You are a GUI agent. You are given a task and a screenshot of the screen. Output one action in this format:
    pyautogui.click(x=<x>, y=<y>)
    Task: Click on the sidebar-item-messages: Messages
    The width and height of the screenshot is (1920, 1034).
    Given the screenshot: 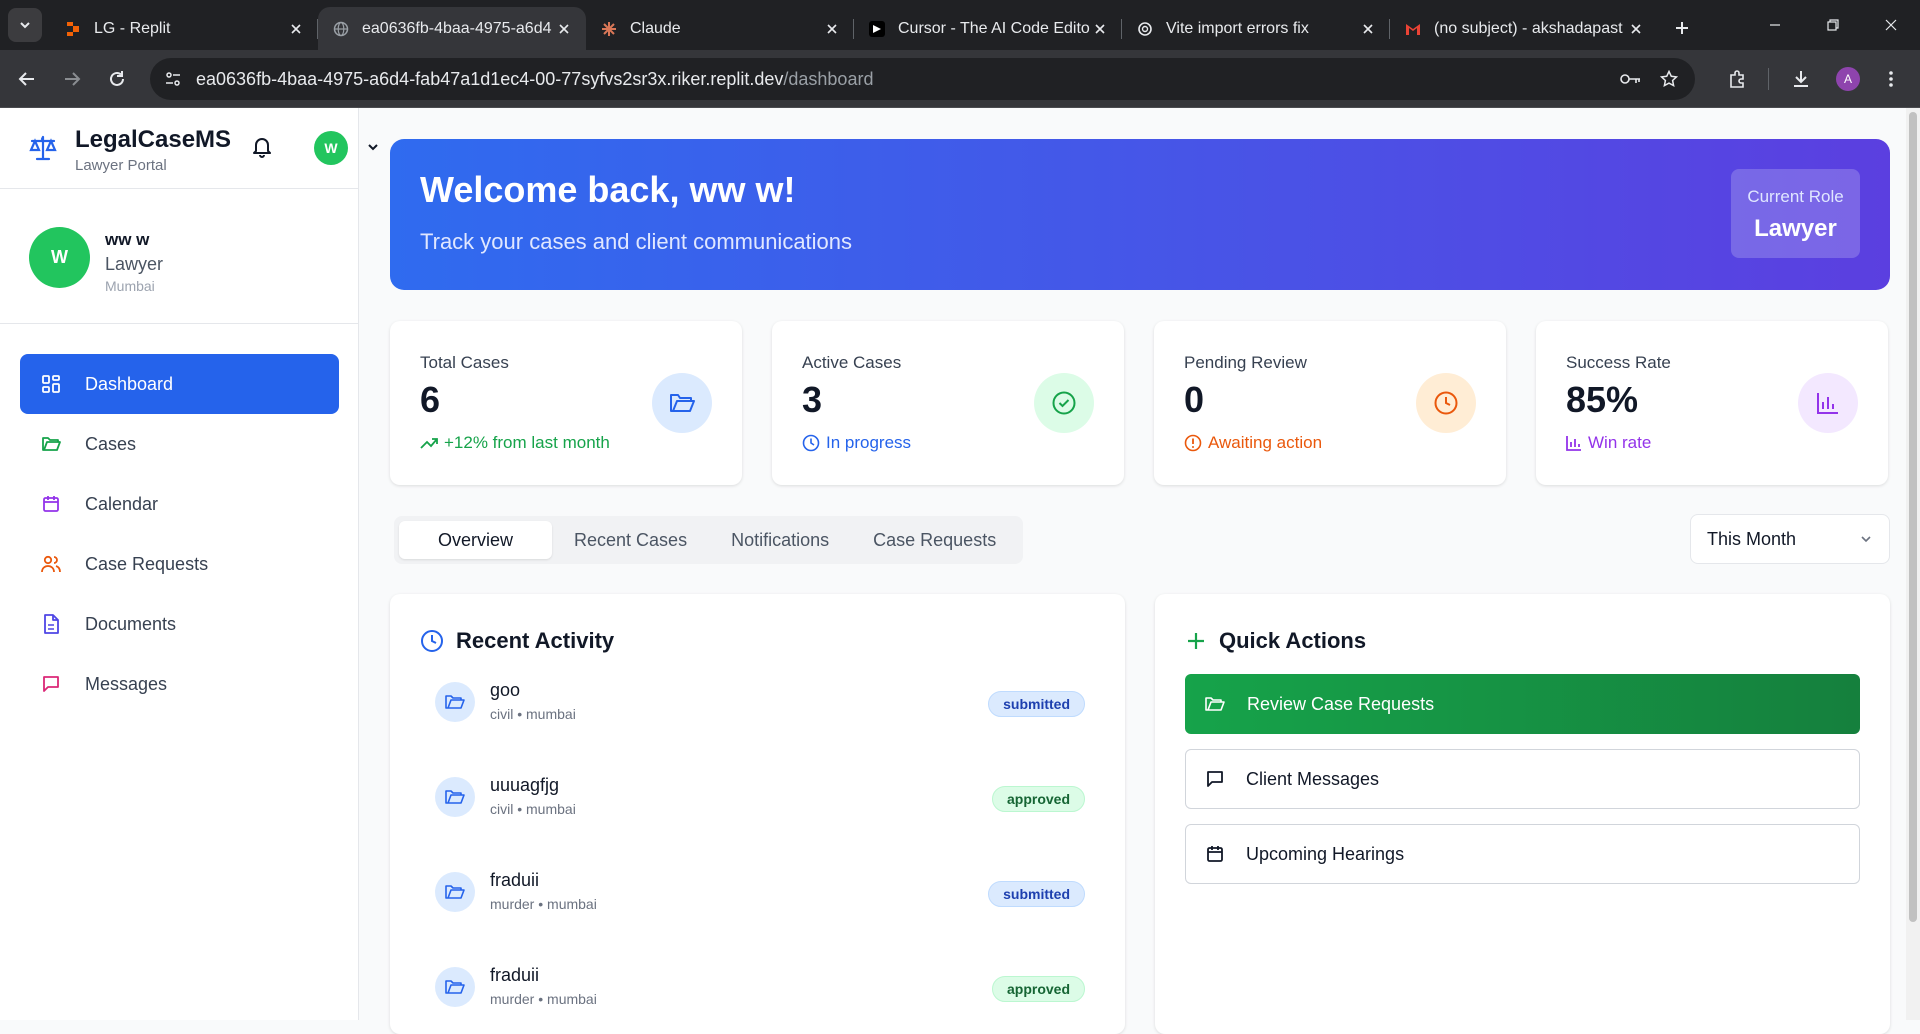 What is the action you would take?
    pyautogui.click(x=179, y=684)
    